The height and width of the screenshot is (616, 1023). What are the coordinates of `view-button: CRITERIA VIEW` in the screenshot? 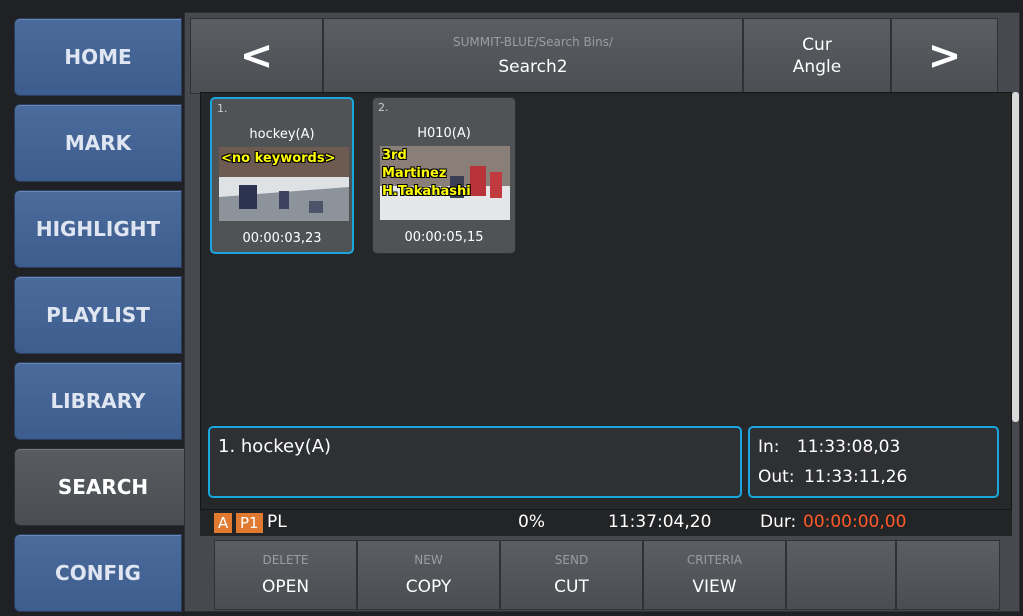 It's located at (714, 575).